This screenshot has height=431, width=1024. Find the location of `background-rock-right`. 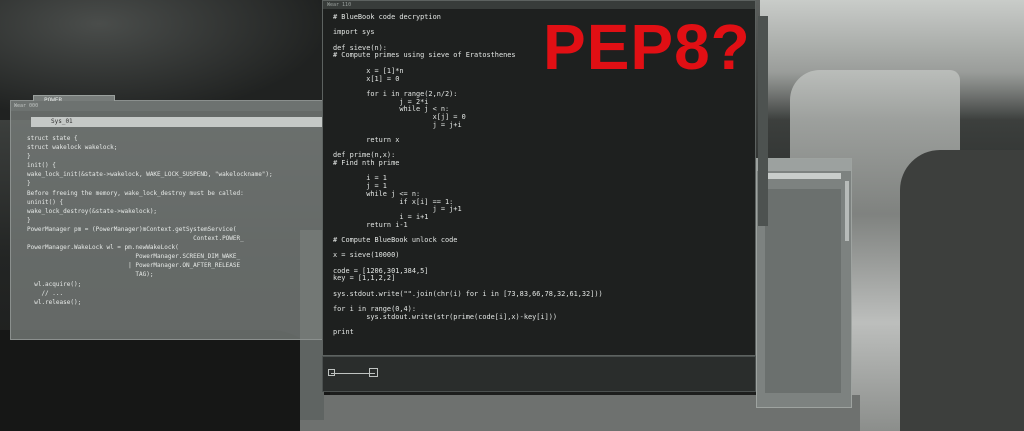

background-rock-right is located at coordinates (962, 290).